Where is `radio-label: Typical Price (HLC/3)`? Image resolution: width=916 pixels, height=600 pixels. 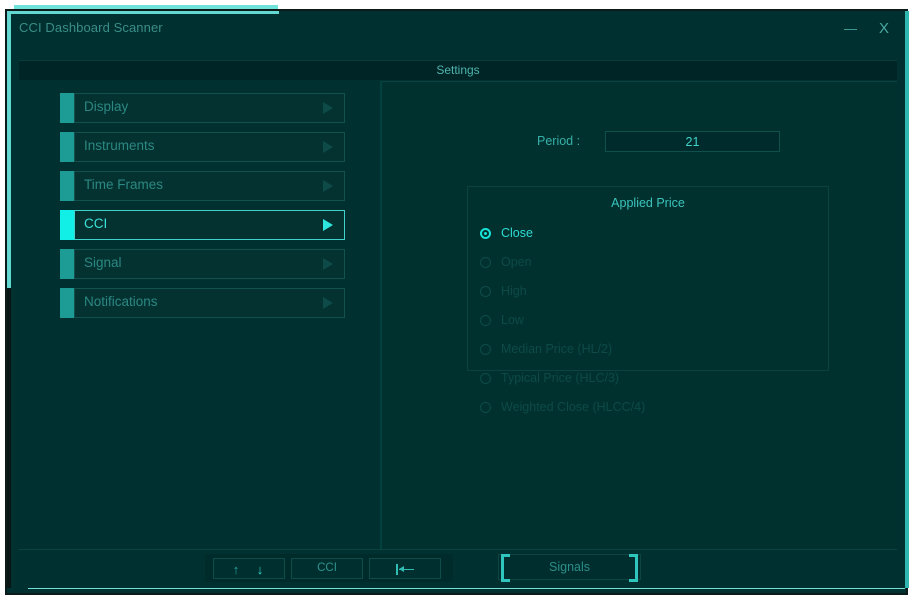 radio-label: Typical Price (HLC/3) is located at coordinates (560, 378).